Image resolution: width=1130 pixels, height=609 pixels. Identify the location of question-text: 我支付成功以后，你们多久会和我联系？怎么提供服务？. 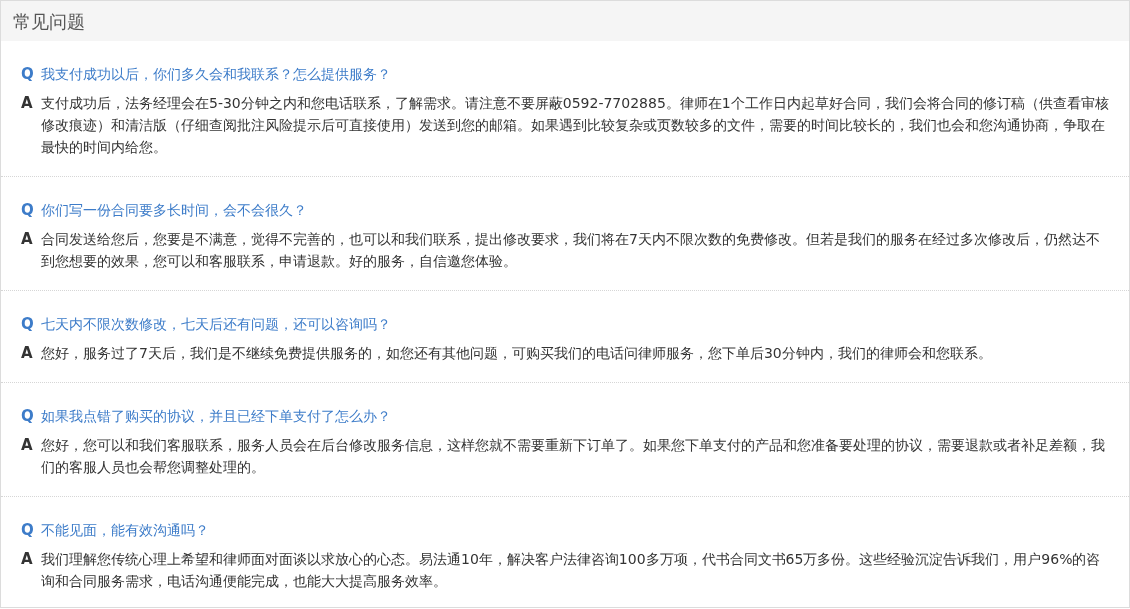
(216, 74).